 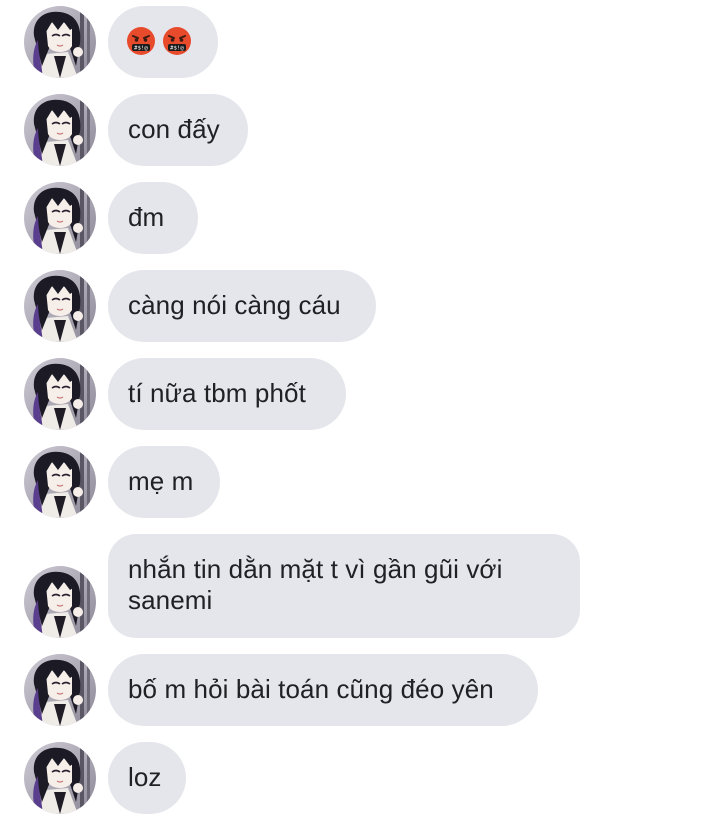 I want to click on message-text: con đấy, so click(x=174, y=129).